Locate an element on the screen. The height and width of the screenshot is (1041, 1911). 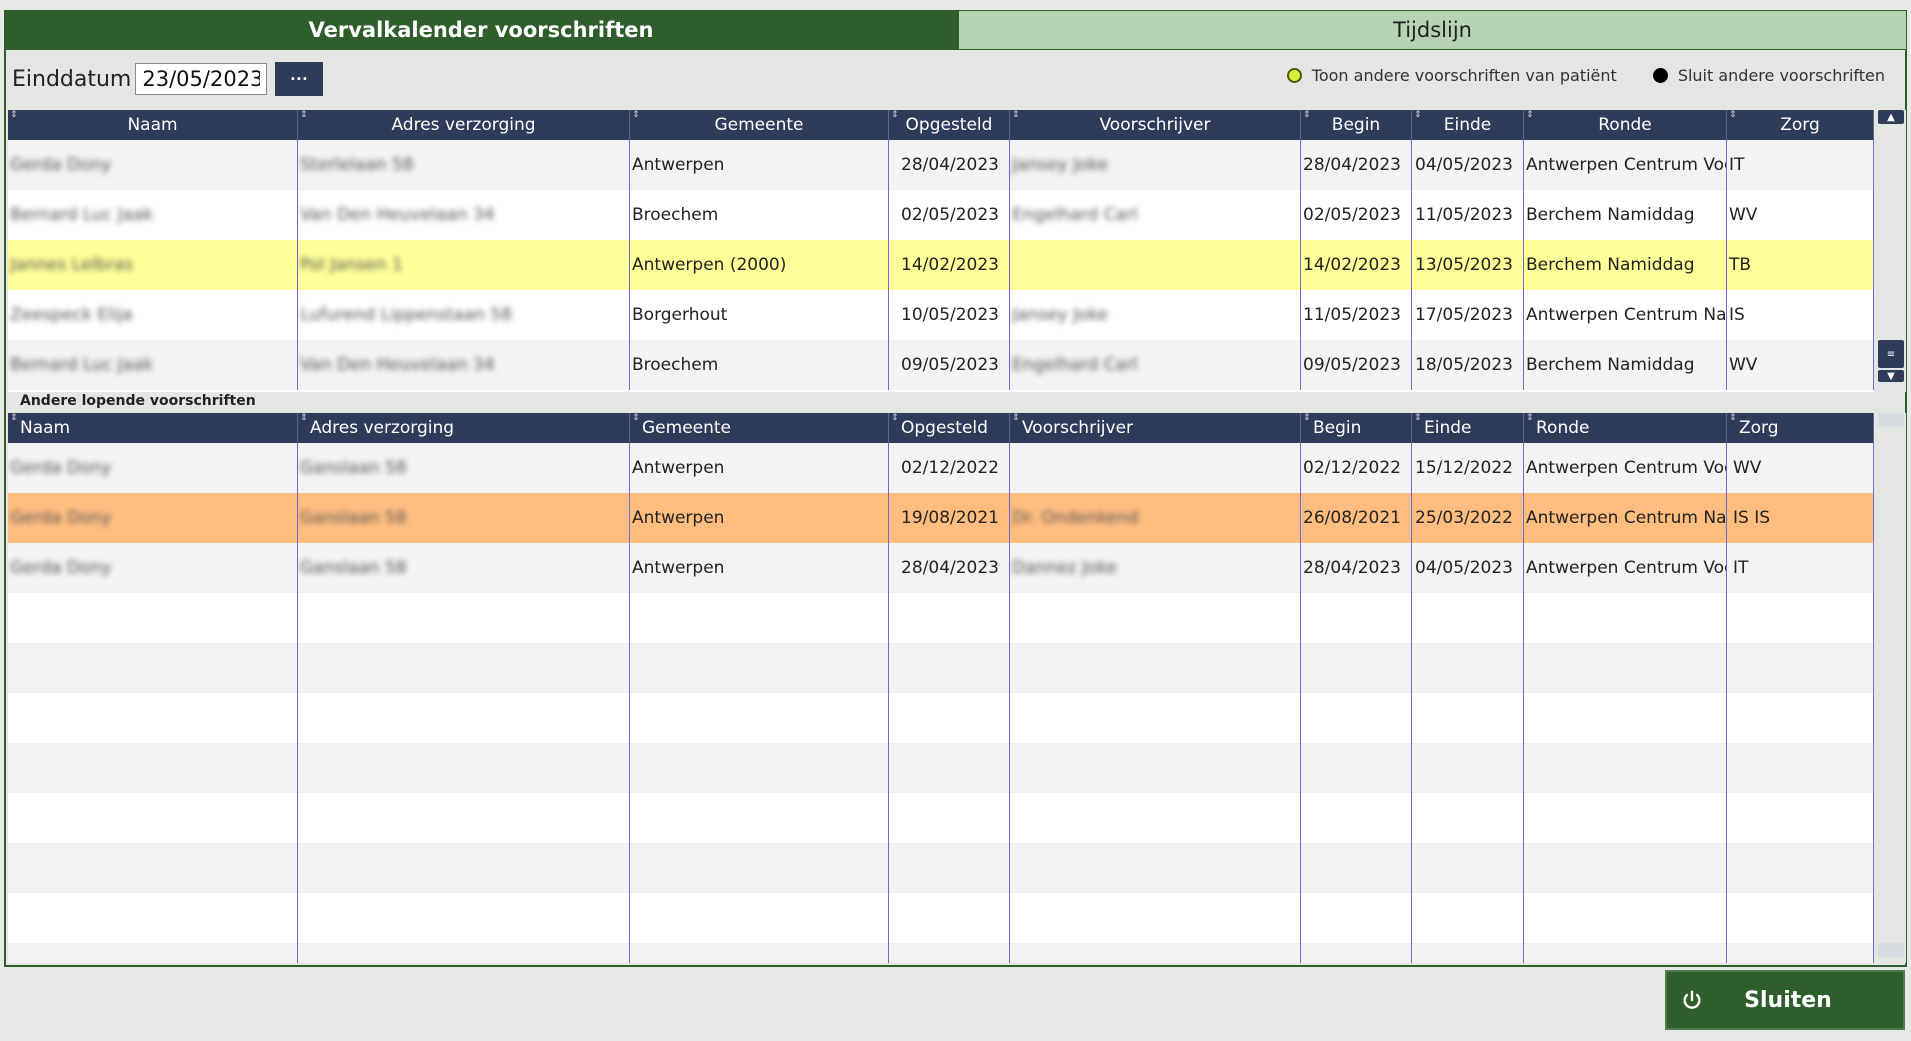
tab-vervalkalender: Vervalkalender voorschriften is located at coordinates (481, 30).